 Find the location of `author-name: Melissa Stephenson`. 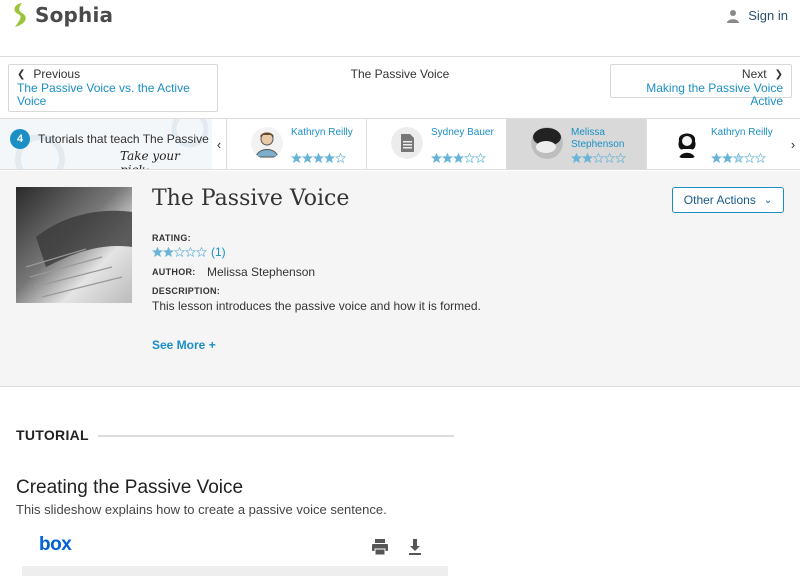

author-name: Melissa Stephenson is located at coordinates (261, 272).